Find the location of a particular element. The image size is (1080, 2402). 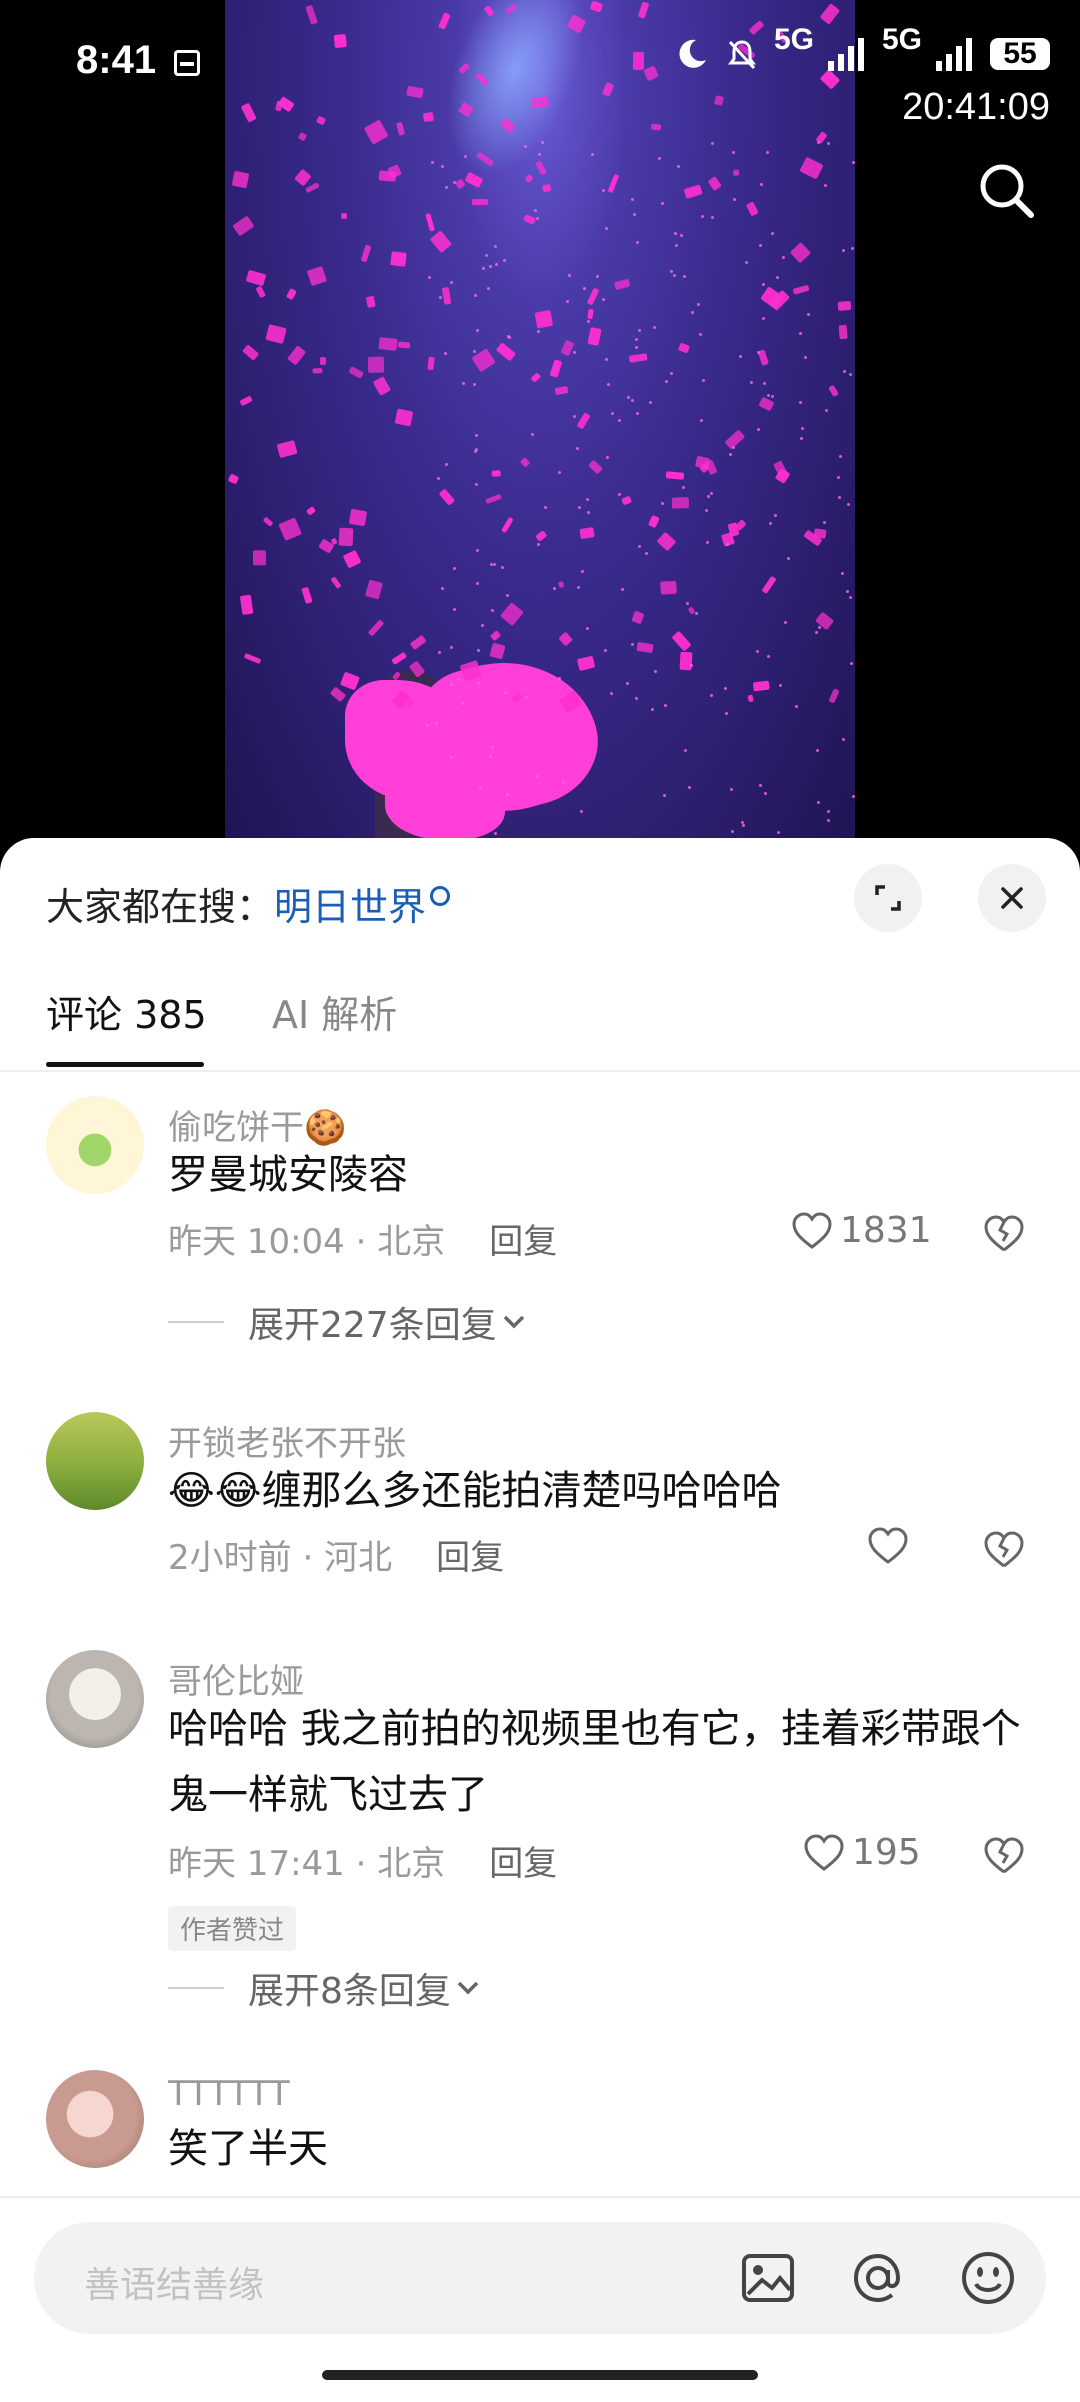

sim-card-icon is located at coordinates (187, 63).